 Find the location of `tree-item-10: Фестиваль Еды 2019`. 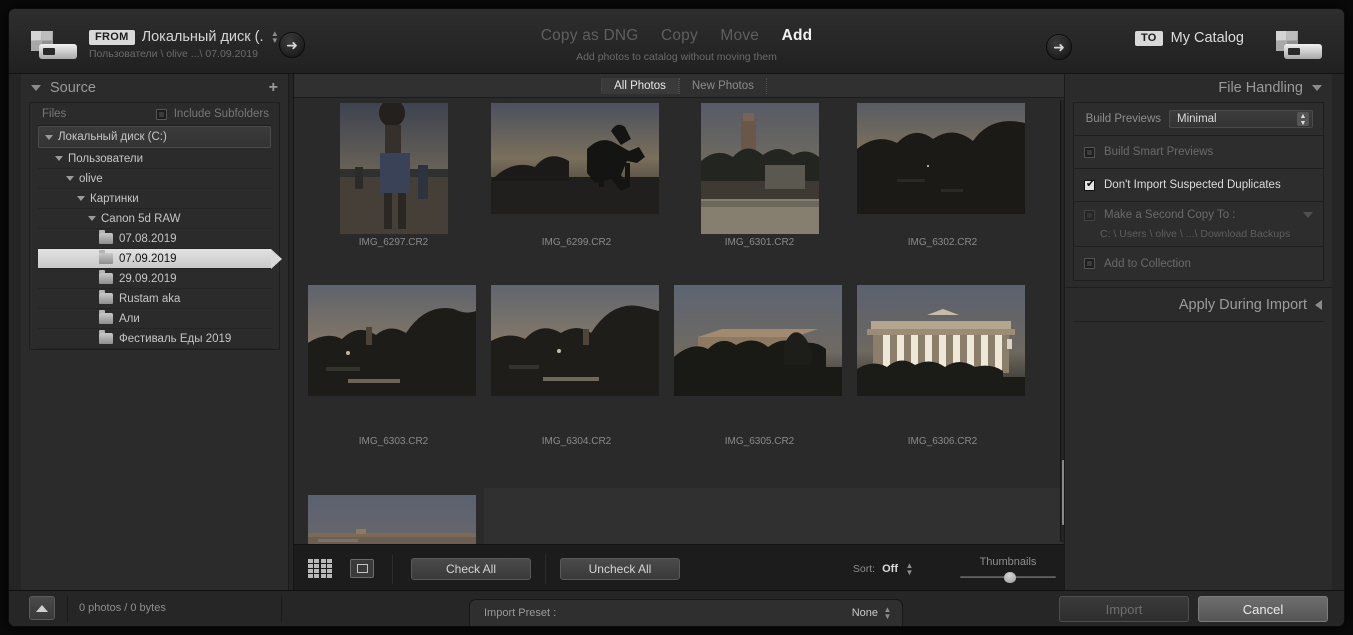

tree-item-10: Фестиваль Еды 2019 is located at coordinates (154, 339).